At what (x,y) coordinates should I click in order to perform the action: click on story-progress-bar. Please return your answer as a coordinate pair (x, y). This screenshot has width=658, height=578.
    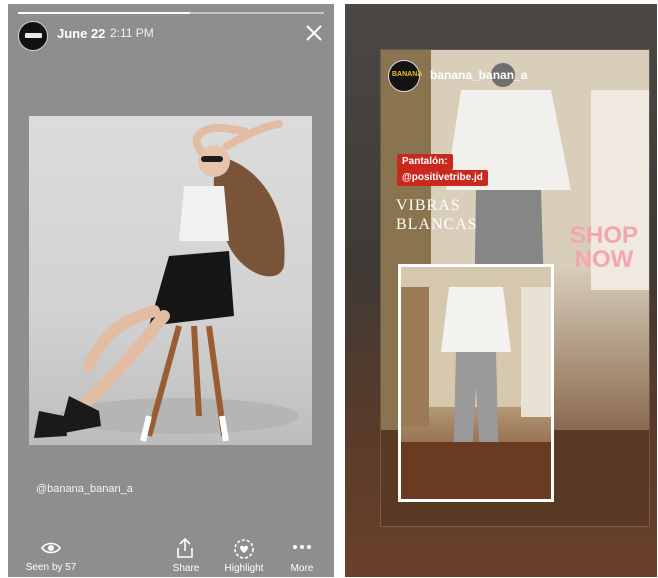
    Looking at the image, I should click on (171, 13).